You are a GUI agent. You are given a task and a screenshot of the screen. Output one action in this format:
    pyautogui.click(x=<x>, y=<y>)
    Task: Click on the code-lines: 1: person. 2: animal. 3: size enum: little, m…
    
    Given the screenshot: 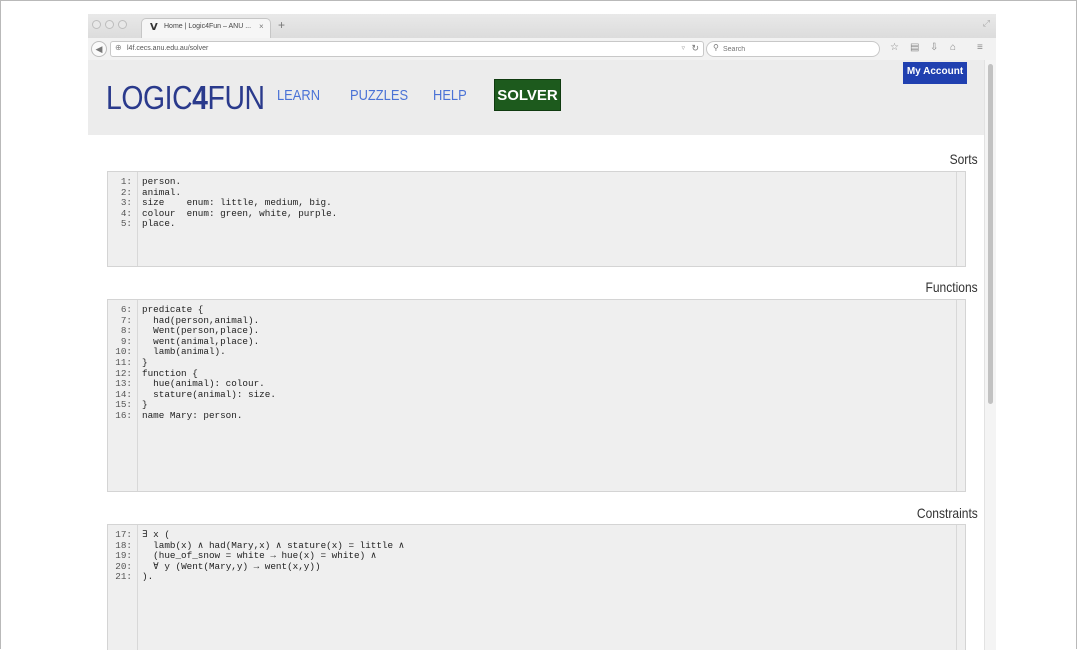 What is the action you would take?
    pyautogui.click(x=223, y=203)
    